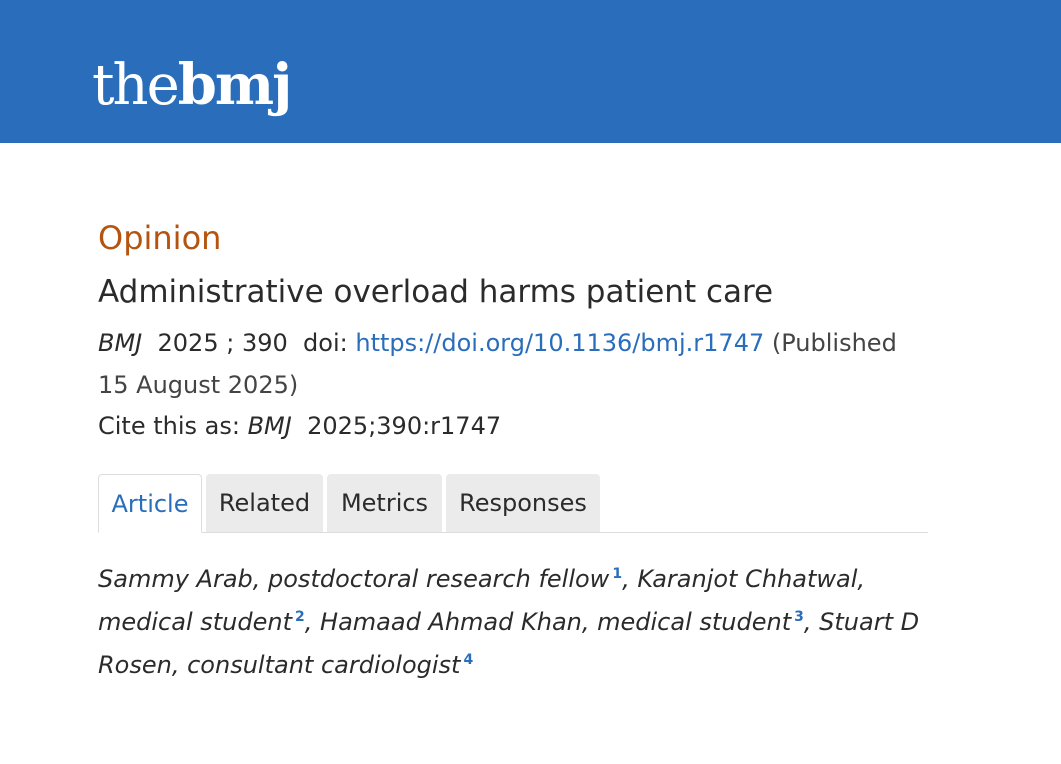  What do you see at coordinates (513, 426) in the screenshot?
I see `cite-as-line: Cite this as: BMJ 2025;390:r1747` at bounding box center [513, 426].